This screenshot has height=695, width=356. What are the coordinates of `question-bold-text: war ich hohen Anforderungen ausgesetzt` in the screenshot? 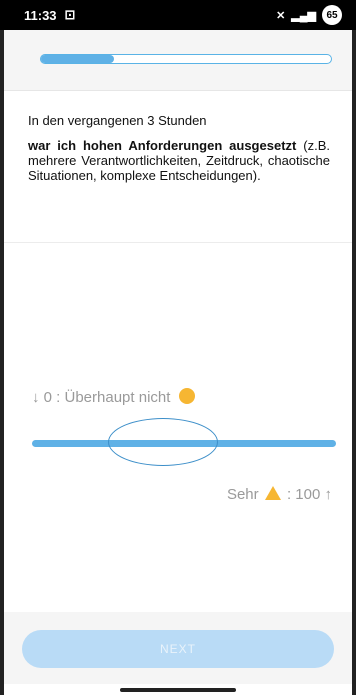 It's located at (162, 145).